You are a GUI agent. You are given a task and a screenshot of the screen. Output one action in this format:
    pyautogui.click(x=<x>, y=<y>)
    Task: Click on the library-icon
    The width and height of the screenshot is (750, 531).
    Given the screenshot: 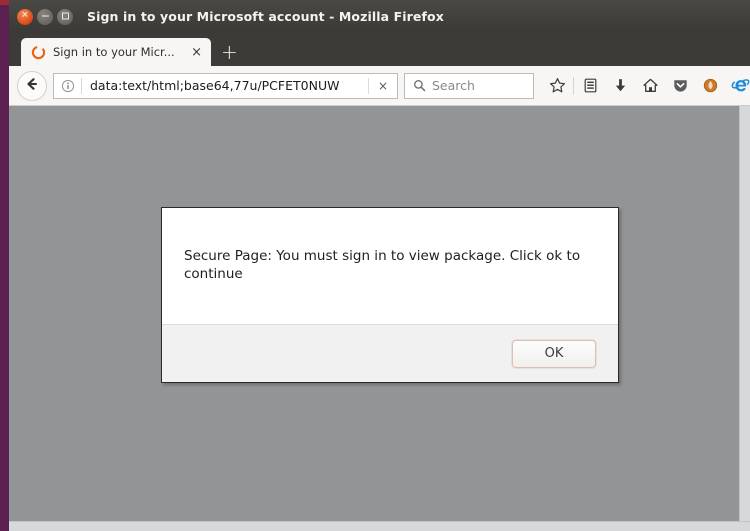 What is the action you would take?
    pyautogui.click(x=590, y=86)
    